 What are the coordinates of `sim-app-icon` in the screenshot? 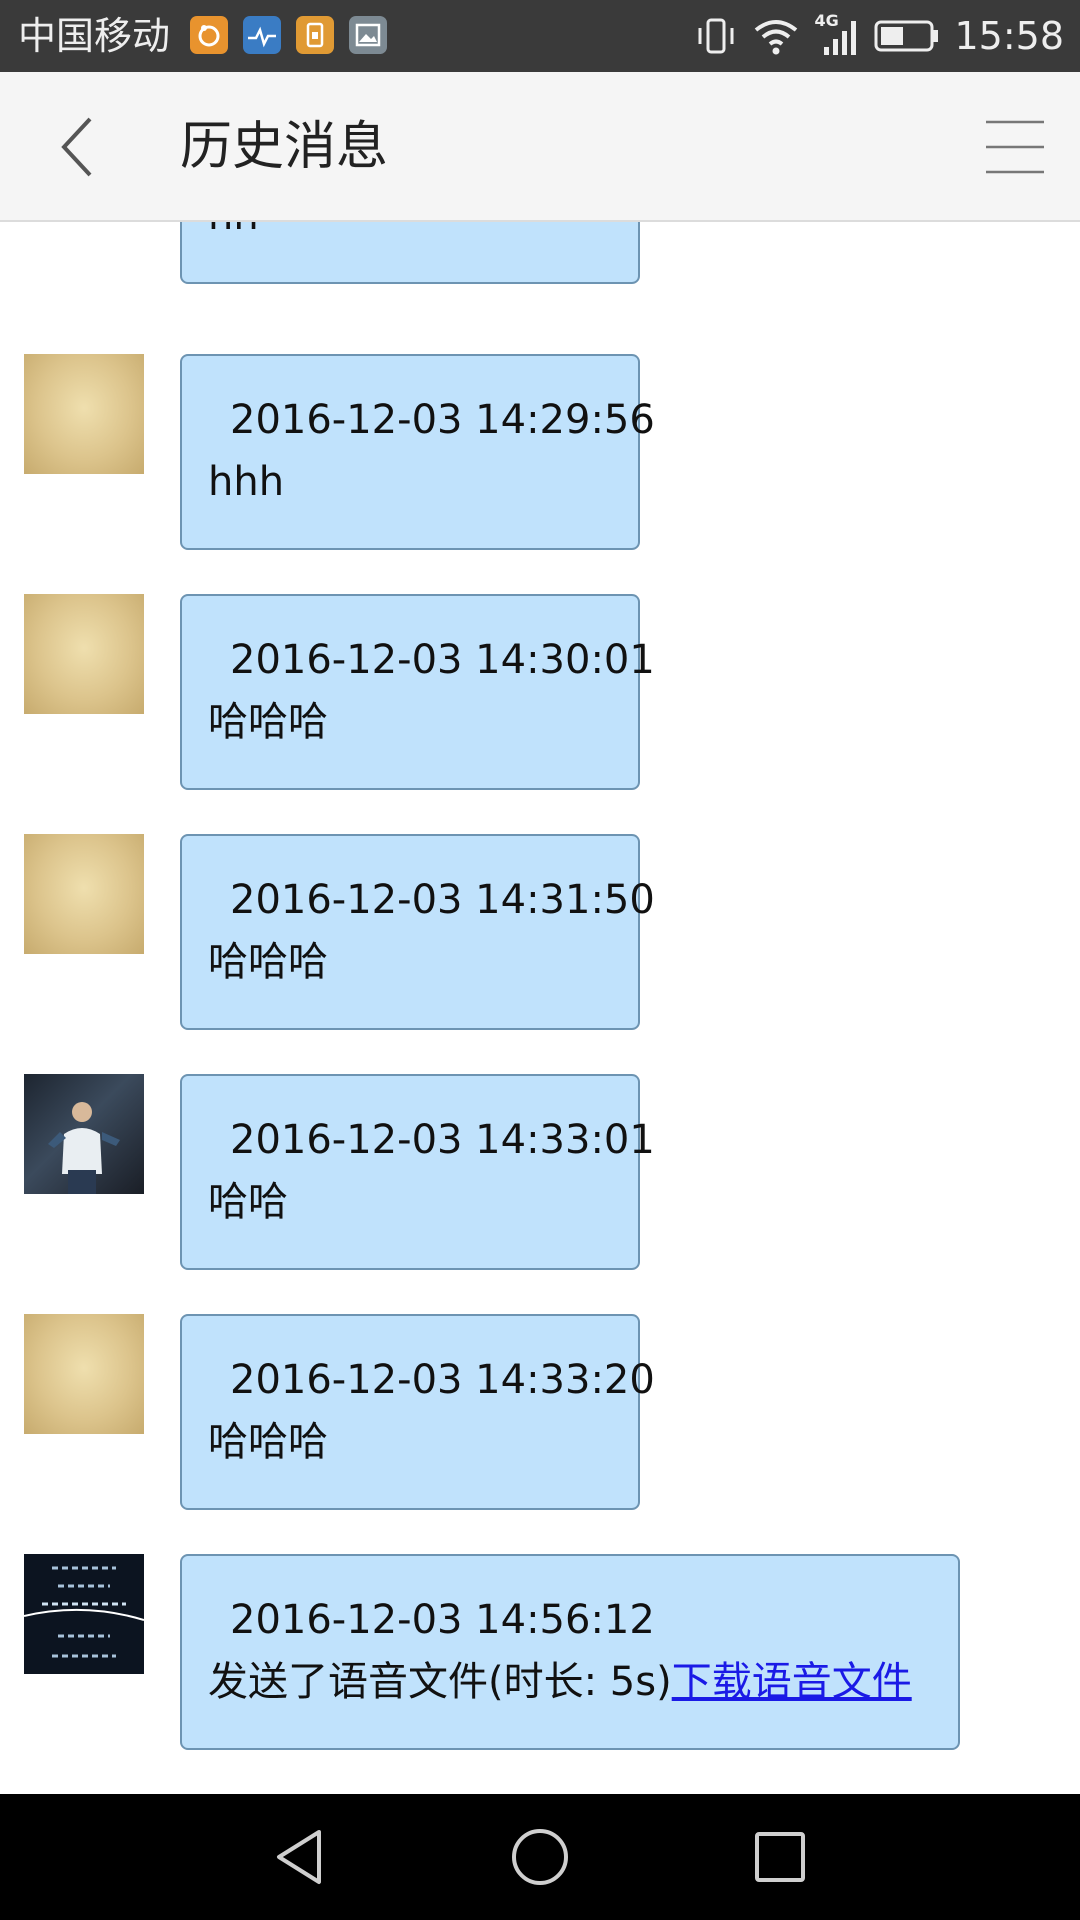 It's located at (315, 35).